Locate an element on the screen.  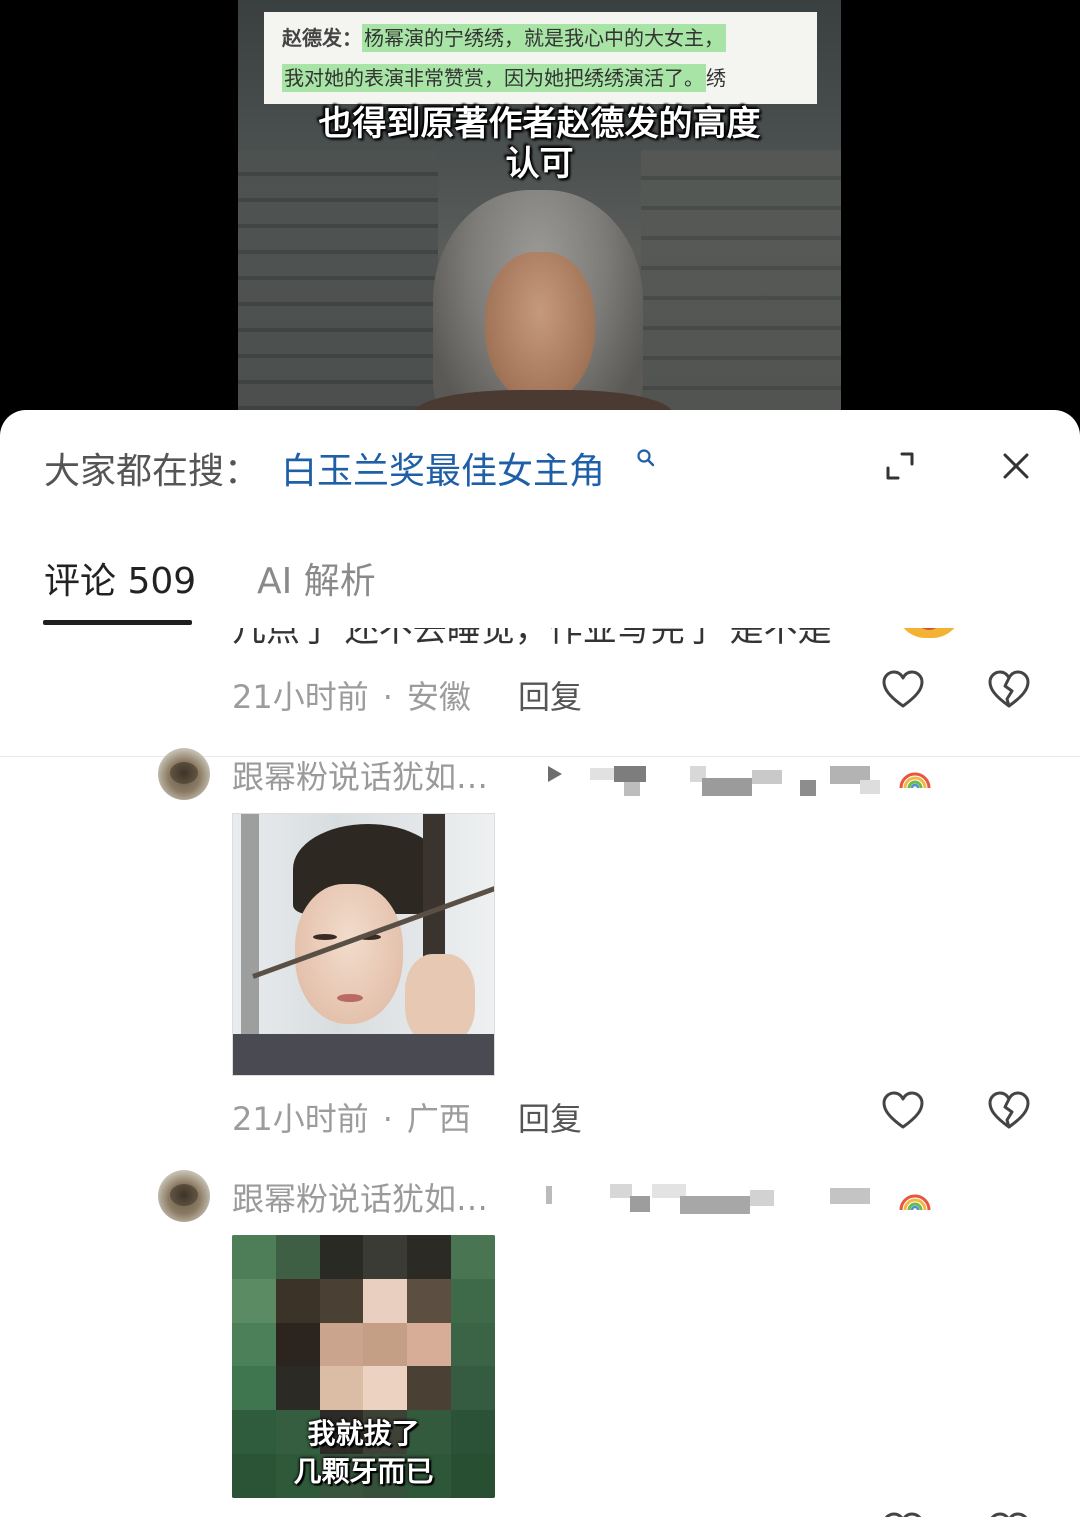
close-icon is located at coordinates (1016, 466).